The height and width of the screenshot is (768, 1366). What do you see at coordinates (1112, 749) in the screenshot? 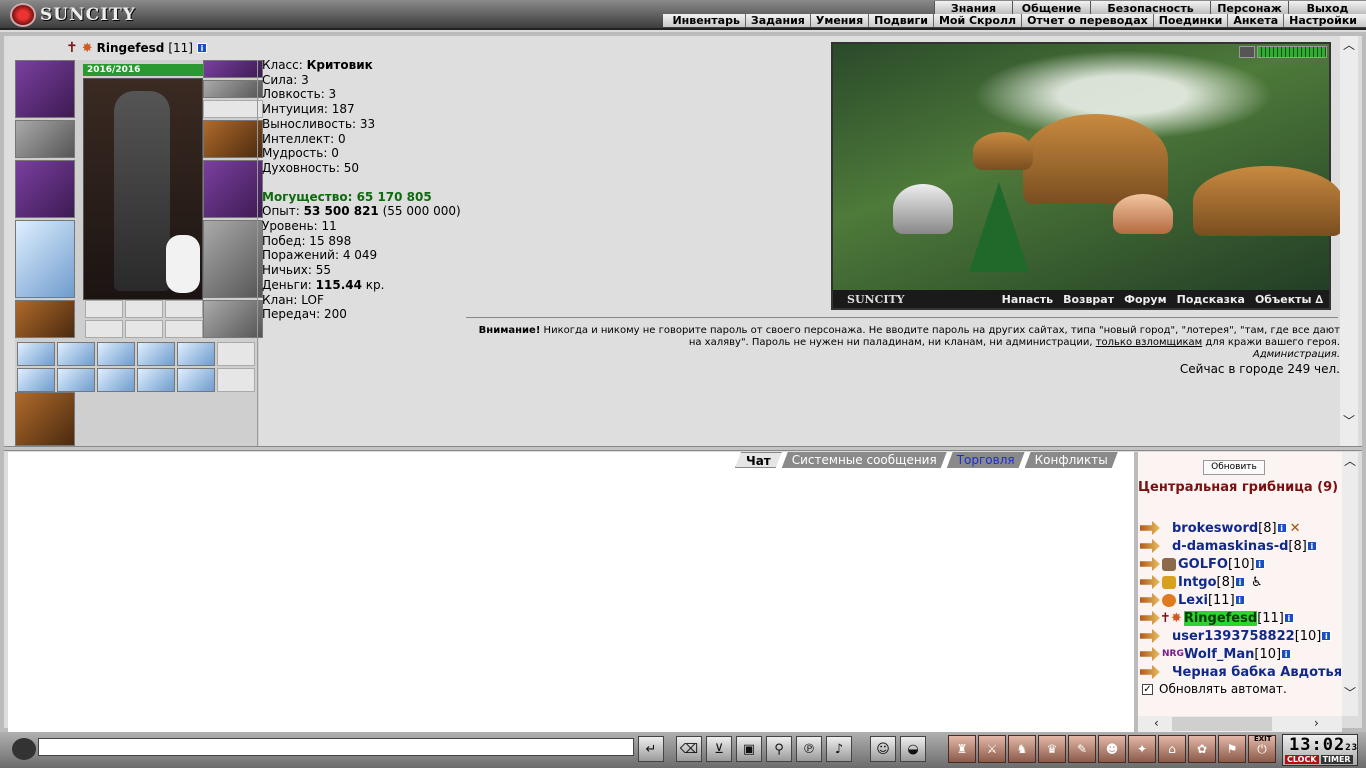
I see `mask-icon: ☻` at bounding box center [1112, 749].